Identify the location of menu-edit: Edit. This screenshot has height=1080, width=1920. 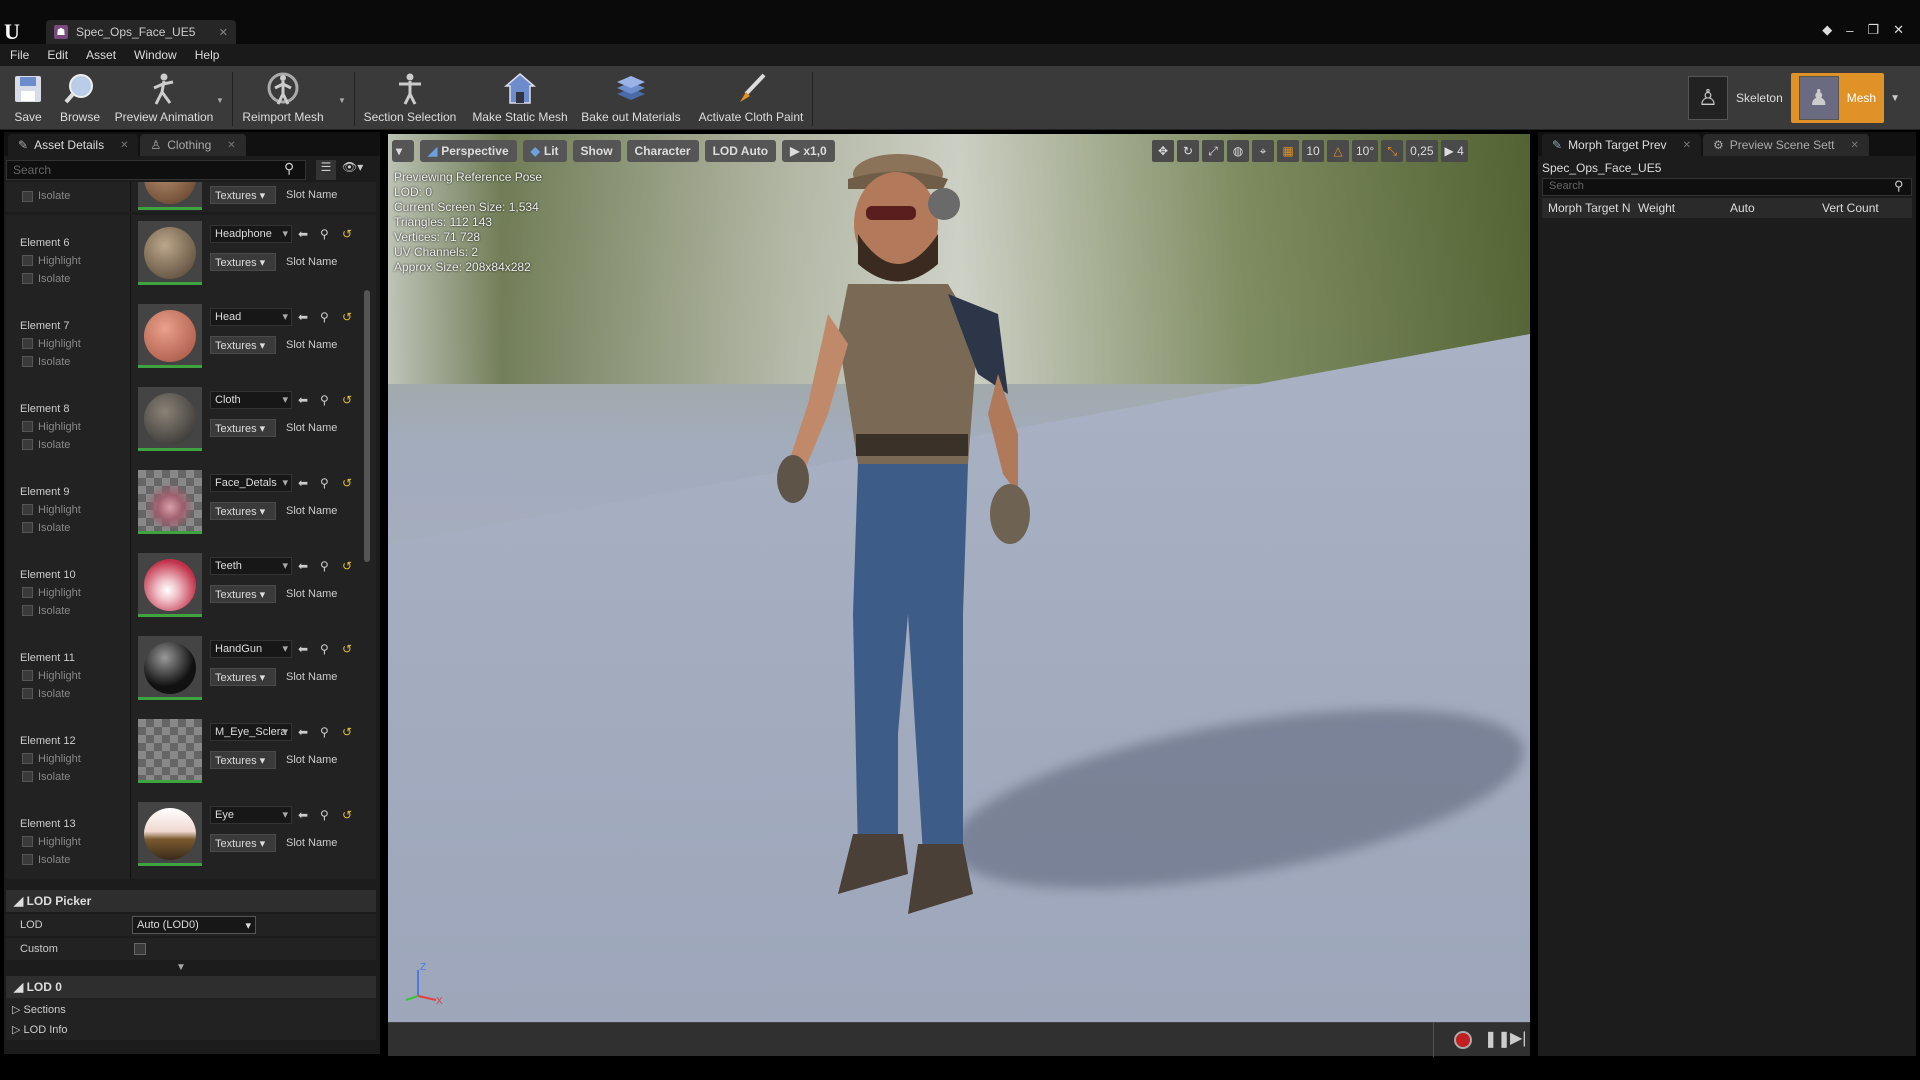
(57, 55).